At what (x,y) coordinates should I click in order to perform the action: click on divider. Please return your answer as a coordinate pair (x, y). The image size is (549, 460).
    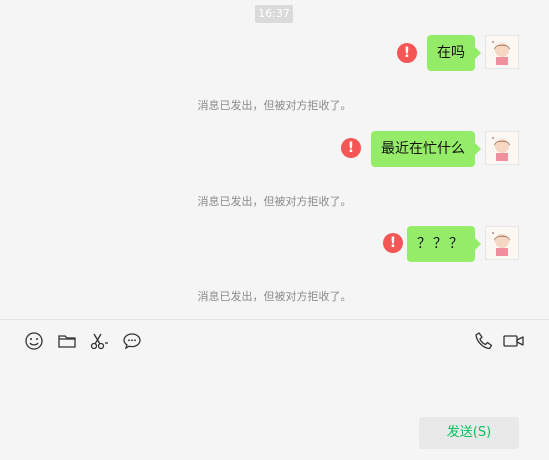
    Looking at the image, I should click on (274, 319).